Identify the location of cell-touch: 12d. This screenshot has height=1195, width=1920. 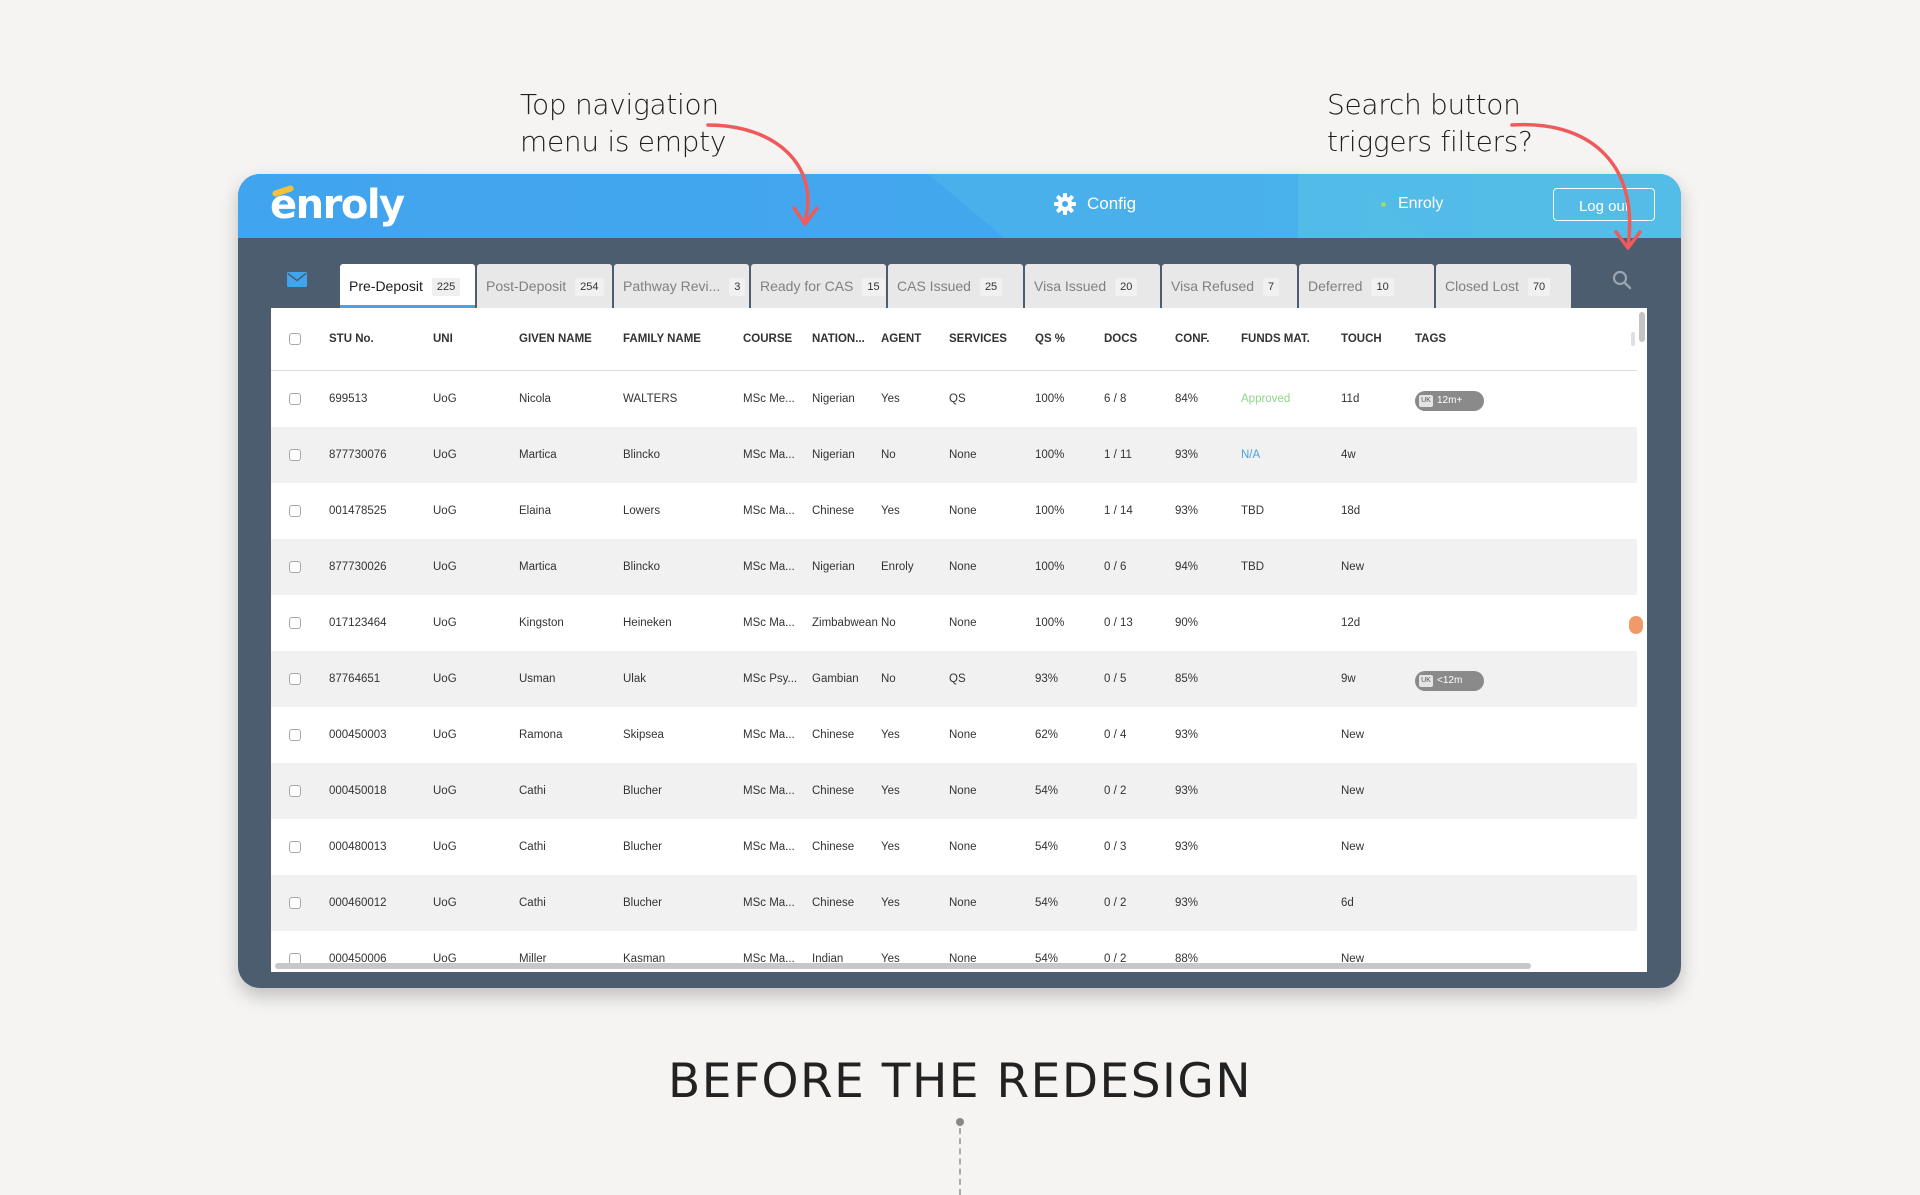
(1351, 623).